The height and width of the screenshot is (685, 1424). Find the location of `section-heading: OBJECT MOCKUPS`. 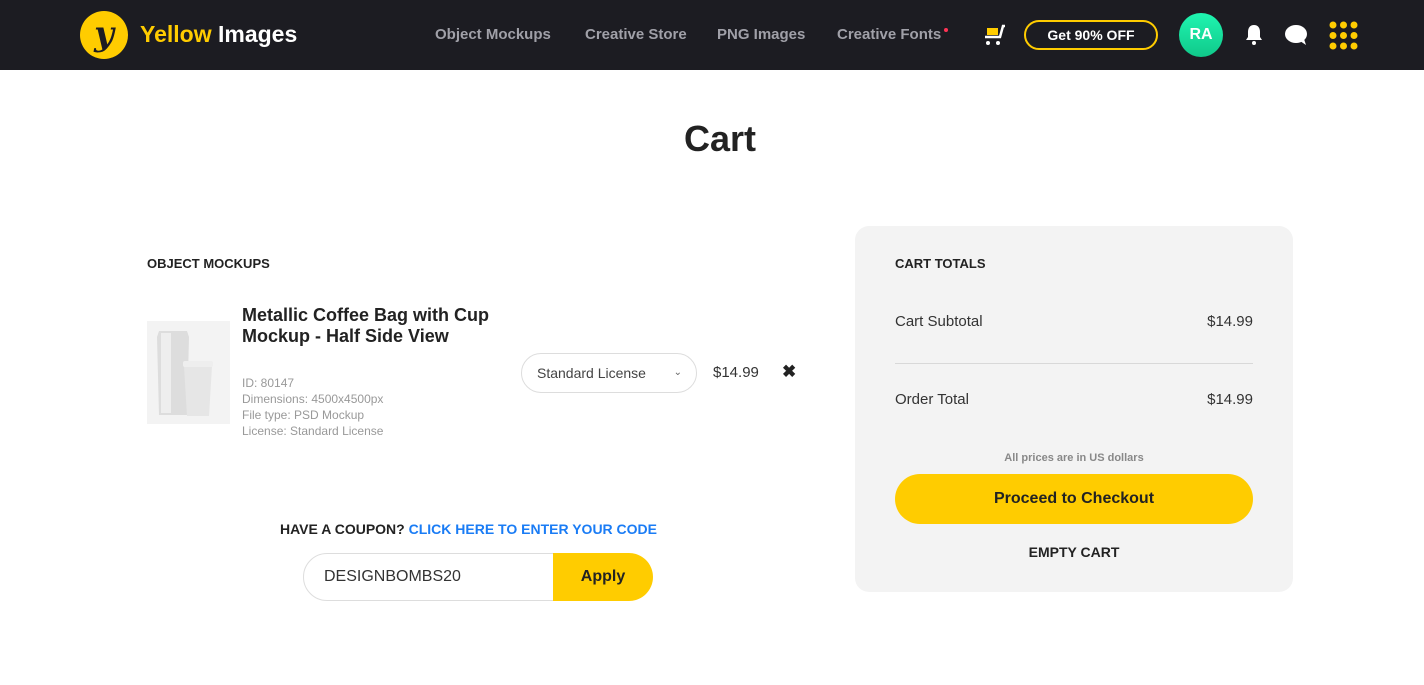

section-heading: OBJECT MOCKUPS is located at coordinates (208, 263).